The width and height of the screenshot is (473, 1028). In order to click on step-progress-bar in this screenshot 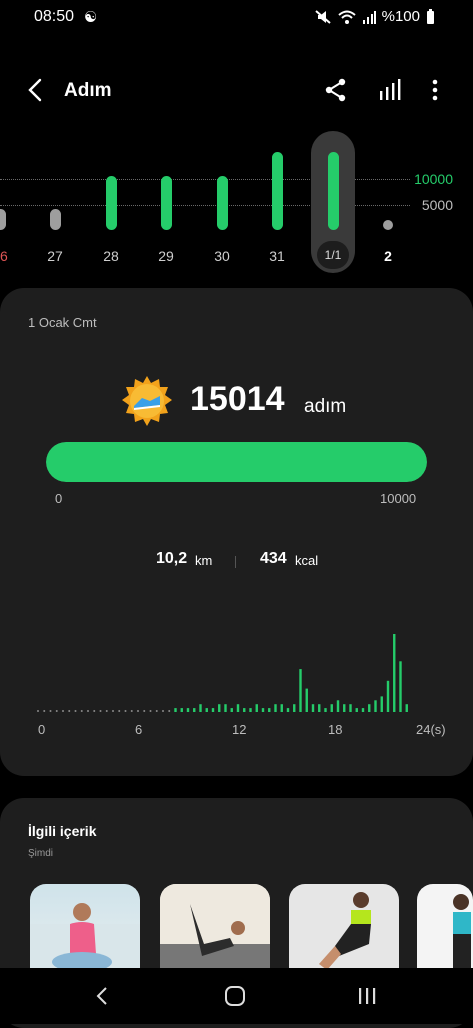, I will do `click(236, 462)`.